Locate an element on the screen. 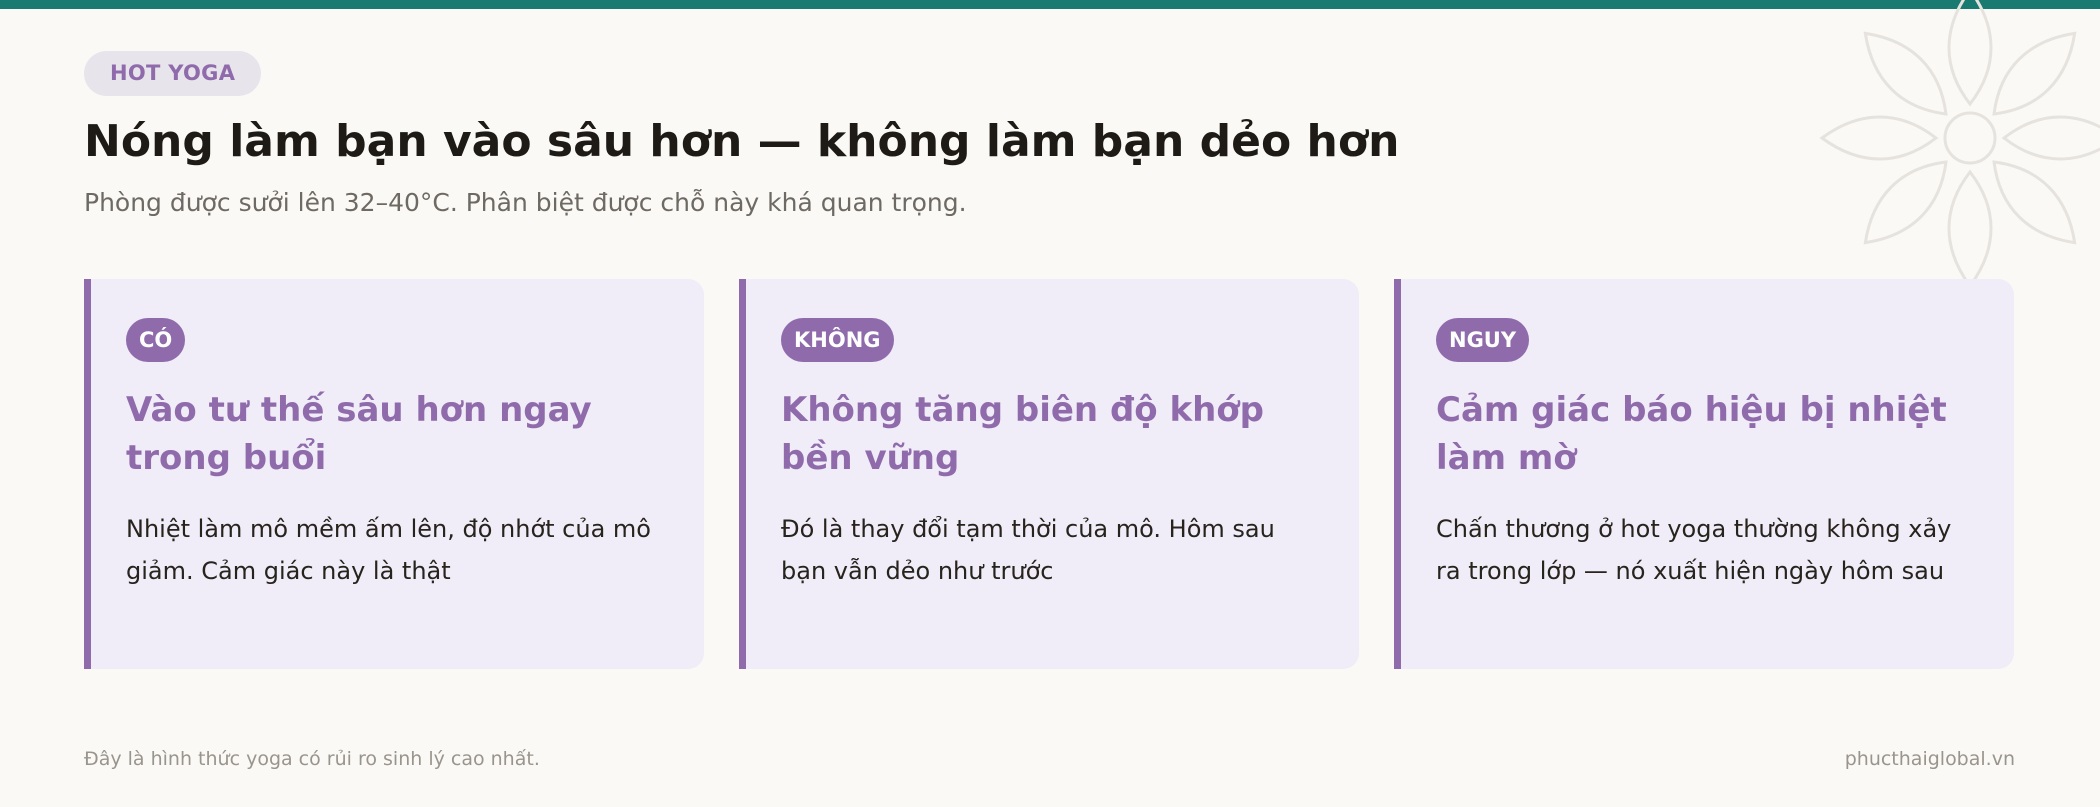 This screenshot has height=807, width=2100. card-badge: NGUY is located at coordinates (1483, 340).